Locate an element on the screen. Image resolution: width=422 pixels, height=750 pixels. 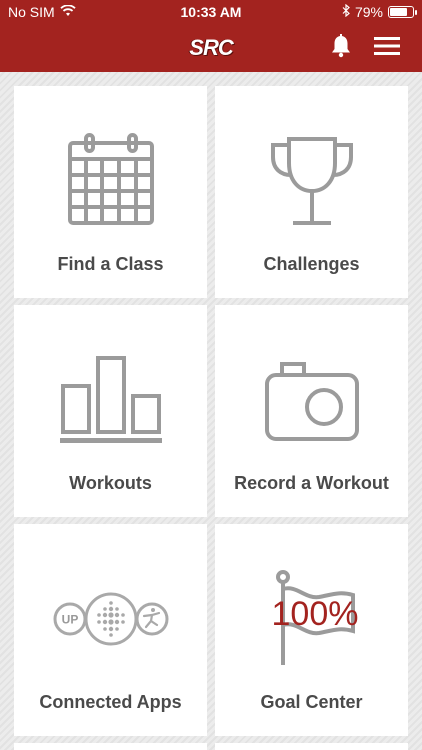
tile-partial-left is located at coordinates (110, 746).